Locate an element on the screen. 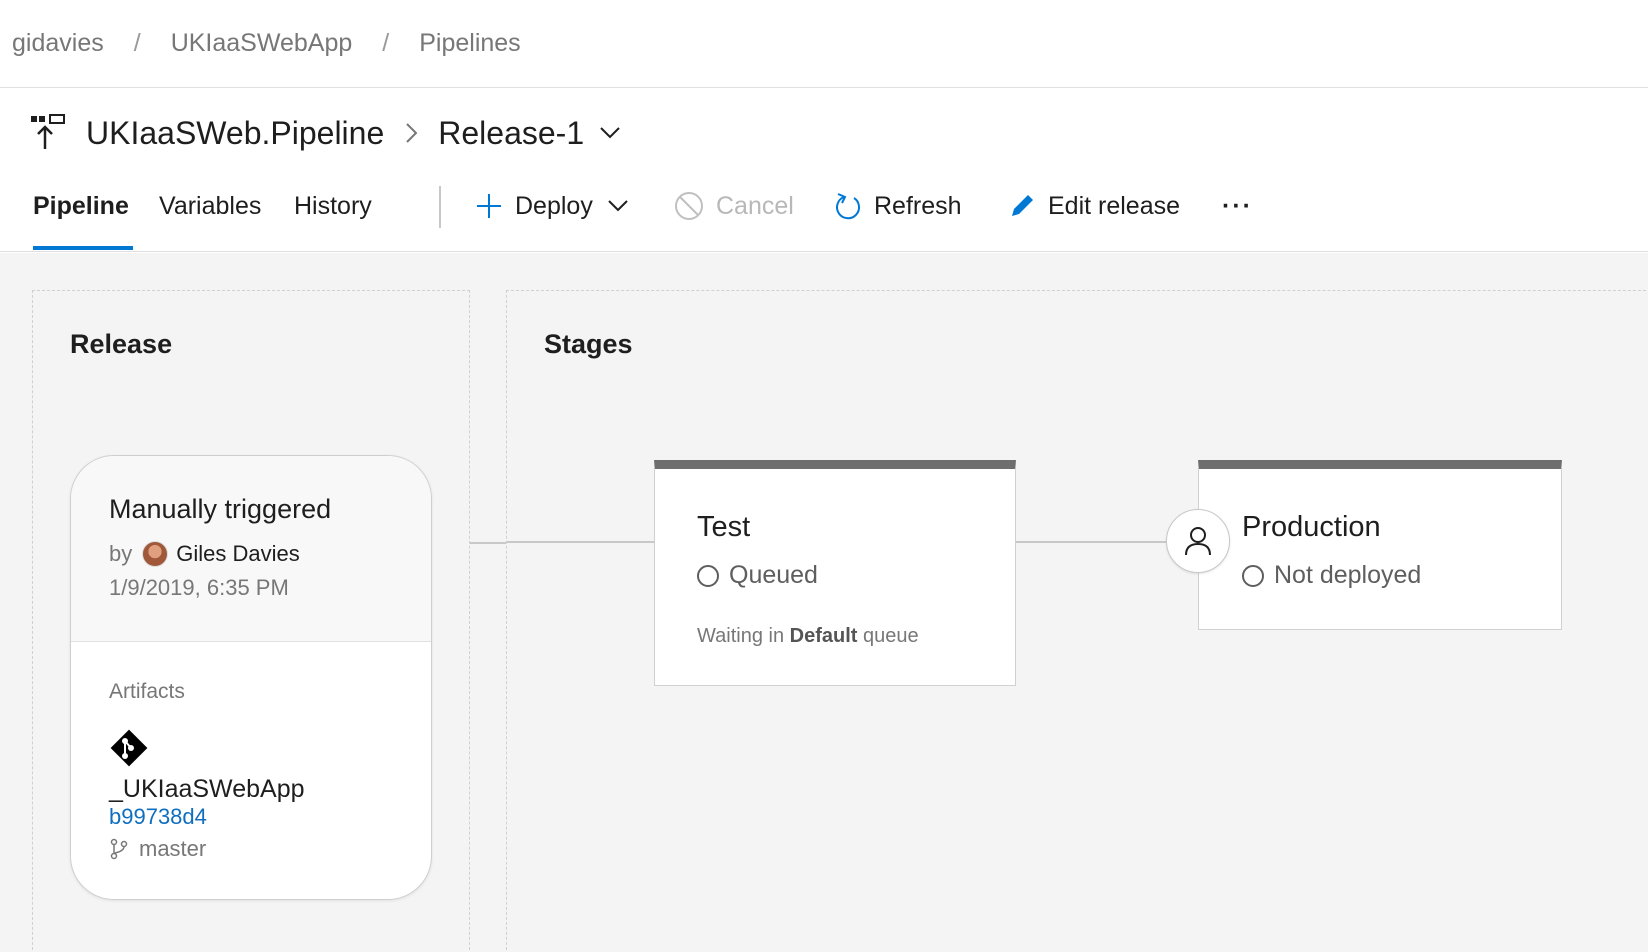 This screenshot has height=952, width=1648. breadcrumb-project: UKIaaSWebApp is located at coordinates (262, 43).